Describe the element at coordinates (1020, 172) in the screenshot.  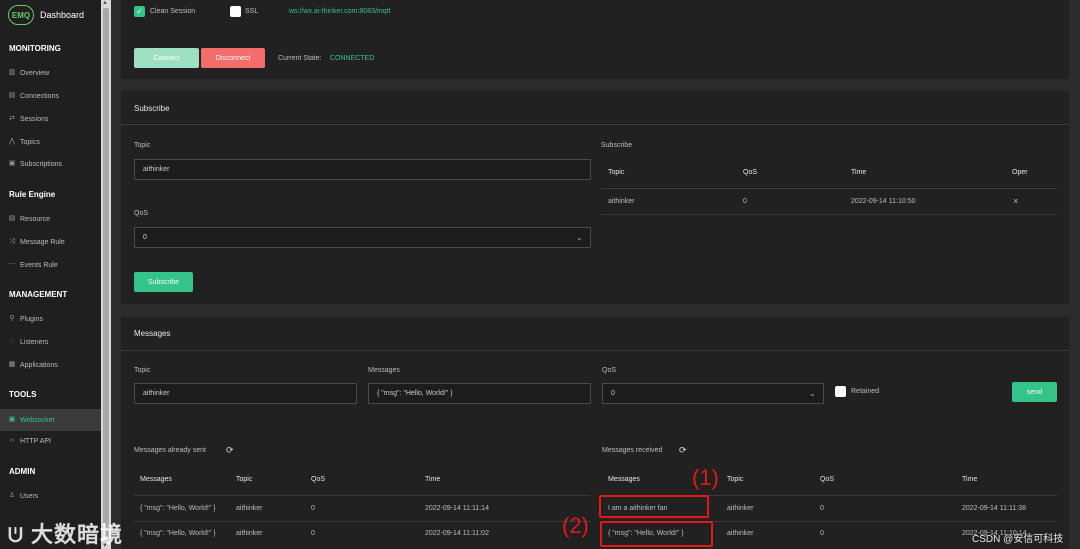
I see `subscribe-col-oper: Oper` at that location.